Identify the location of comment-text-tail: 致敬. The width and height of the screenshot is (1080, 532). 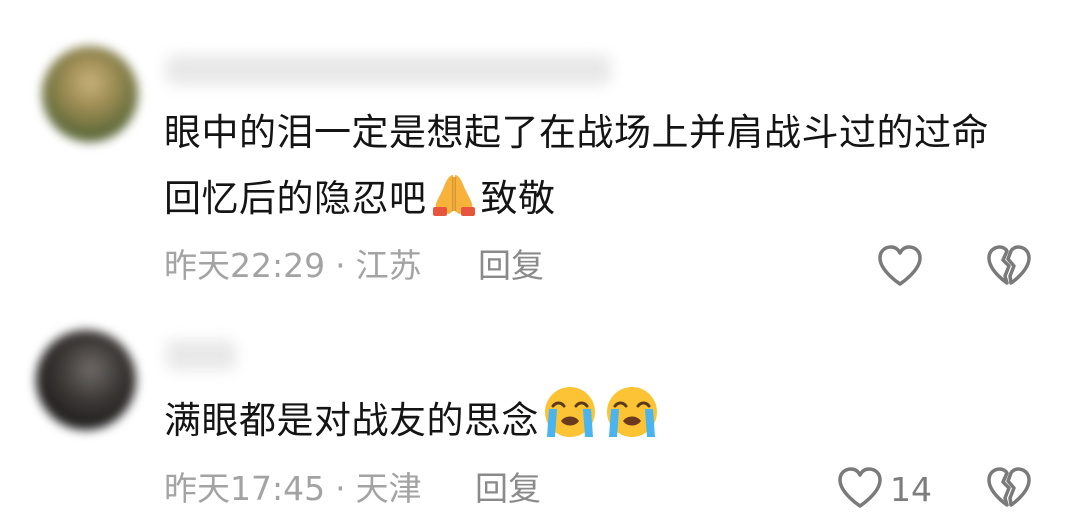
(518, 198).